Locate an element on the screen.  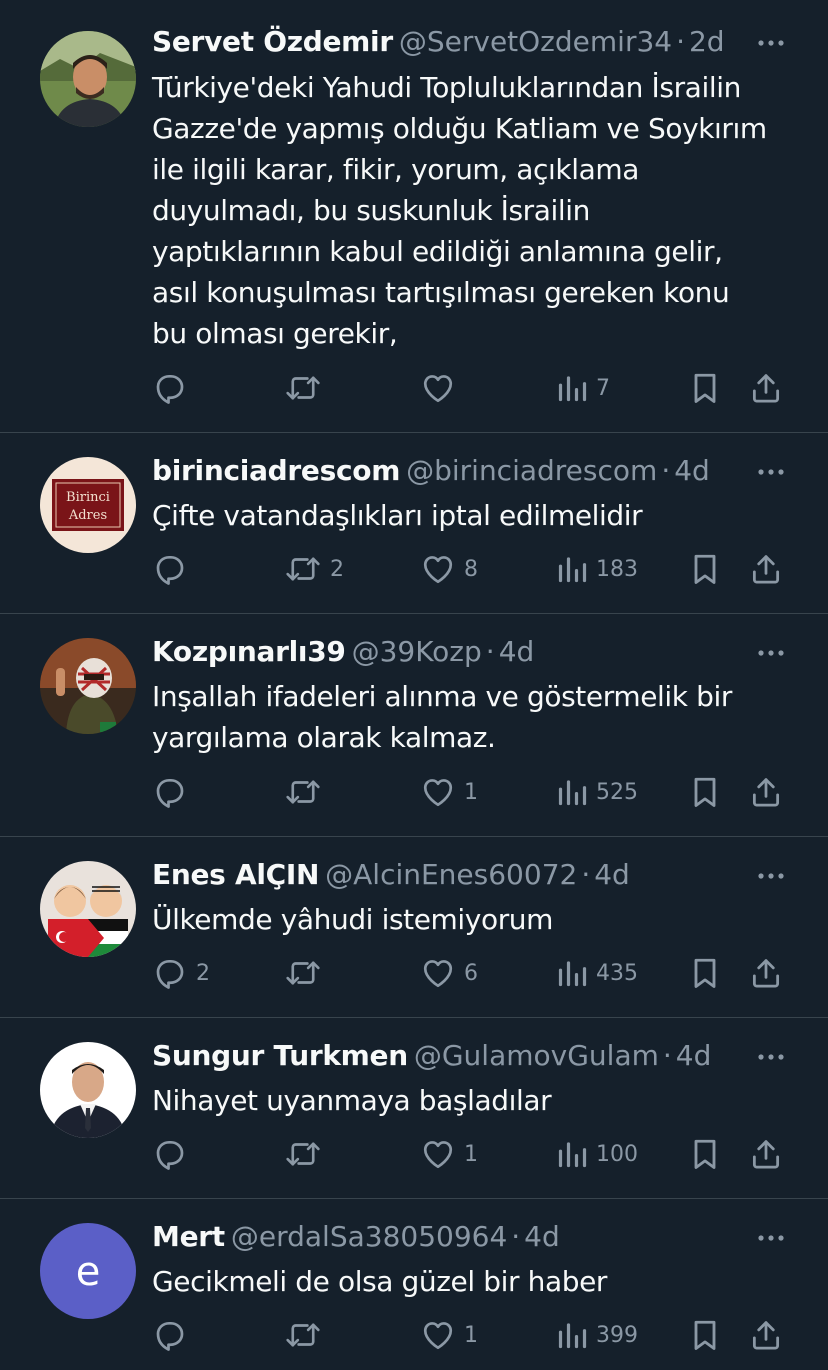
tweet-header: Servet Özdemir @ServetOzdemir34 · 2d is located at coordinates (470, 42).